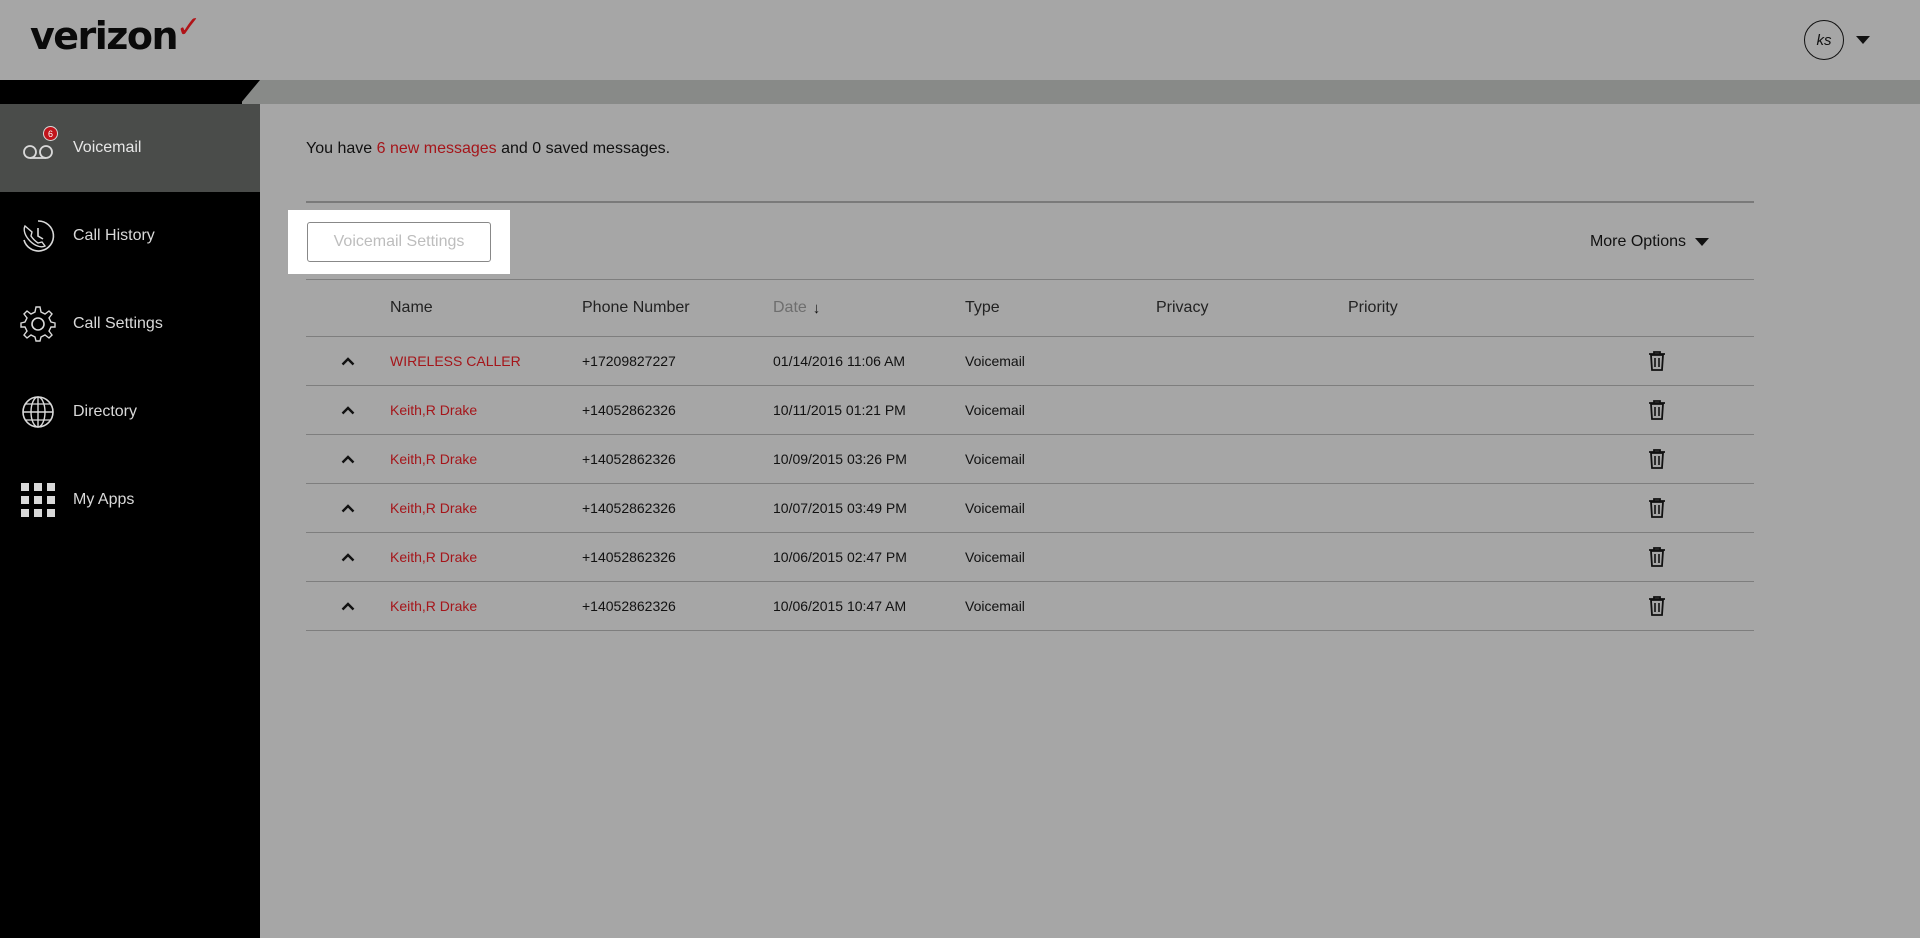 Image resolution: width=1920 pixels, height=938 pixels. I want to click on voicemail-settings-button: Voicemail Settings, so click(399, 242).